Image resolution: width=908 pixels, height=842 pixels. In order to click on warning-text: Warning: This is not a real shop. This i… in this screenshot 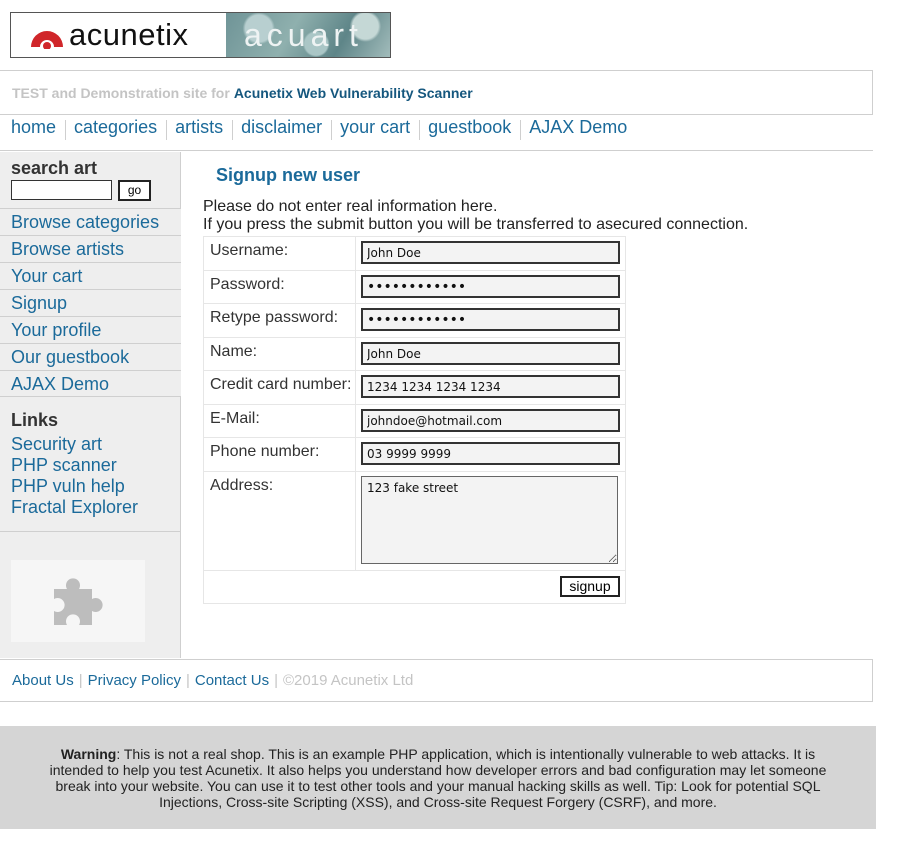, I will do `click(438, 778)`.